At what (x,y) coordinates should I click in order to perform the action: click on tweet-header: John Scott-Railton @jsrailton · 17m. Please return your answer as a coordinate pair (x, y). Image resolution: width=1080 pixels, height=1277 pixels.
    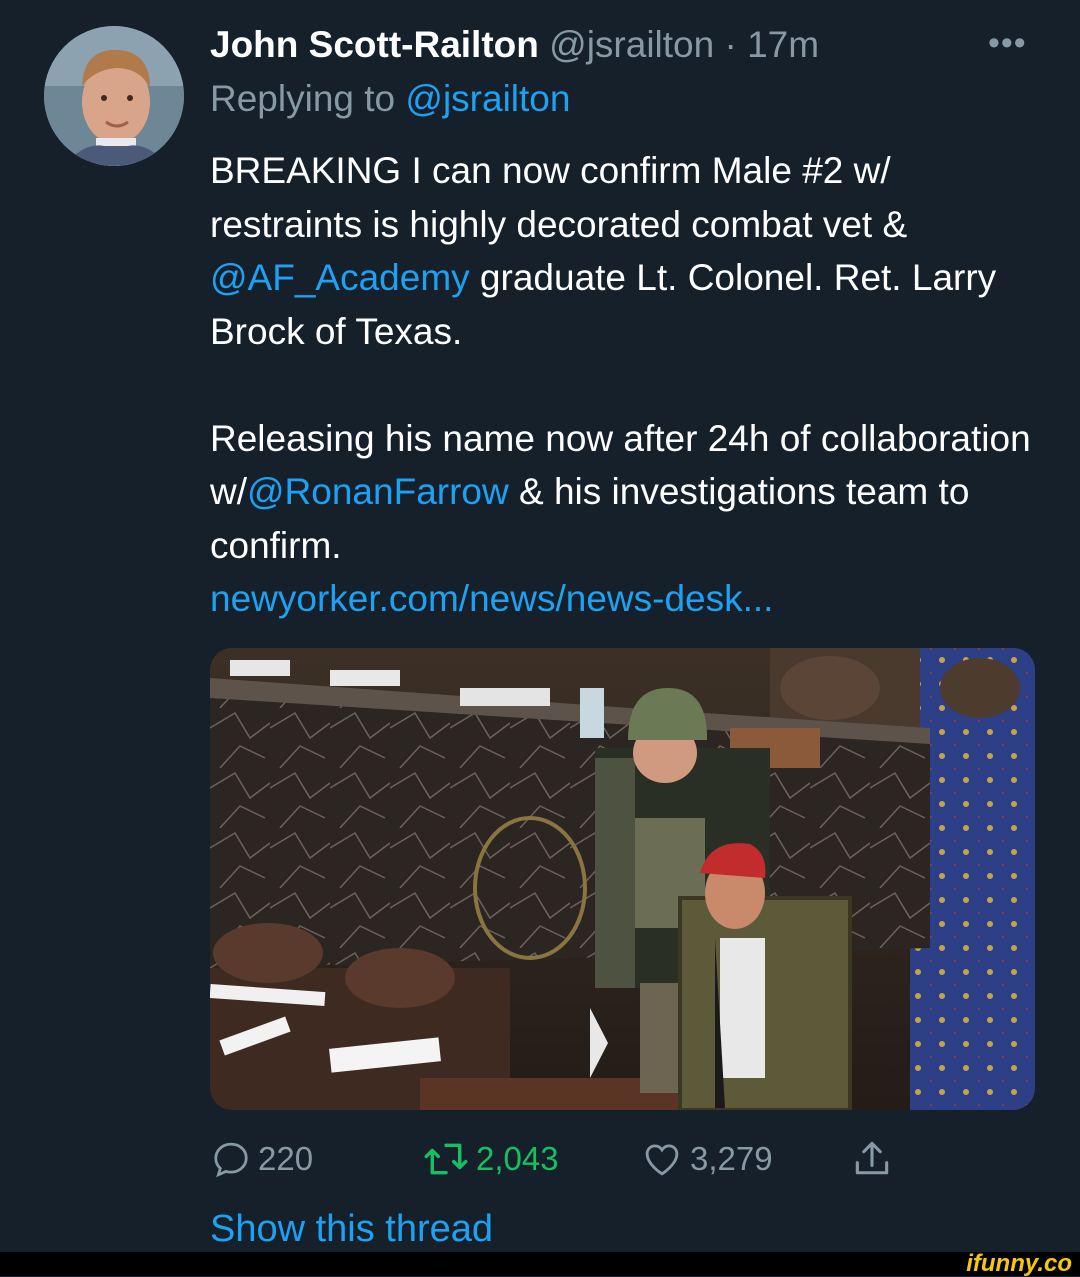
    Looking at the image, I should click on (625, 45).